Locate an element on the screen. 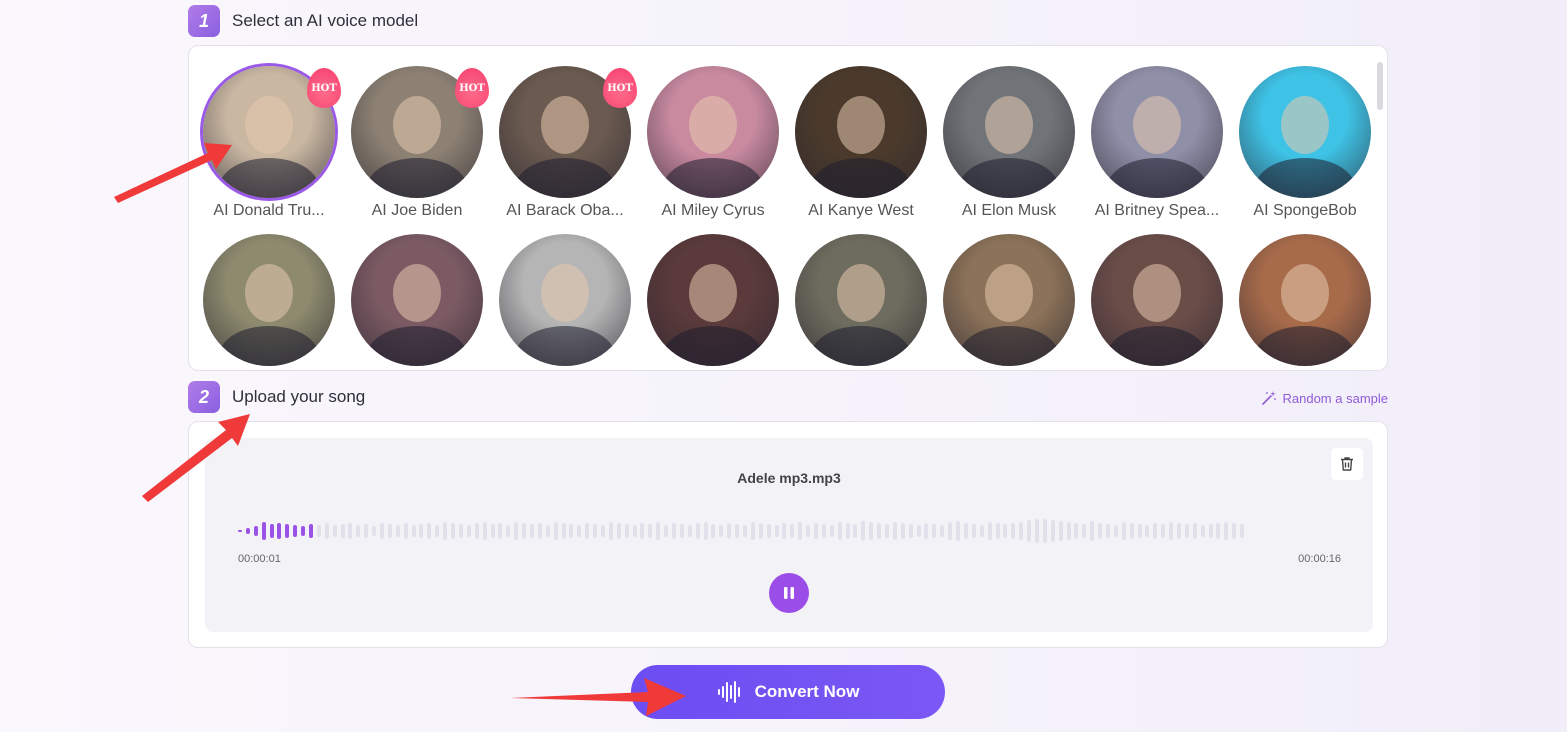  voice-item: AI SpongeBob is located at coordinates (1305, 143).